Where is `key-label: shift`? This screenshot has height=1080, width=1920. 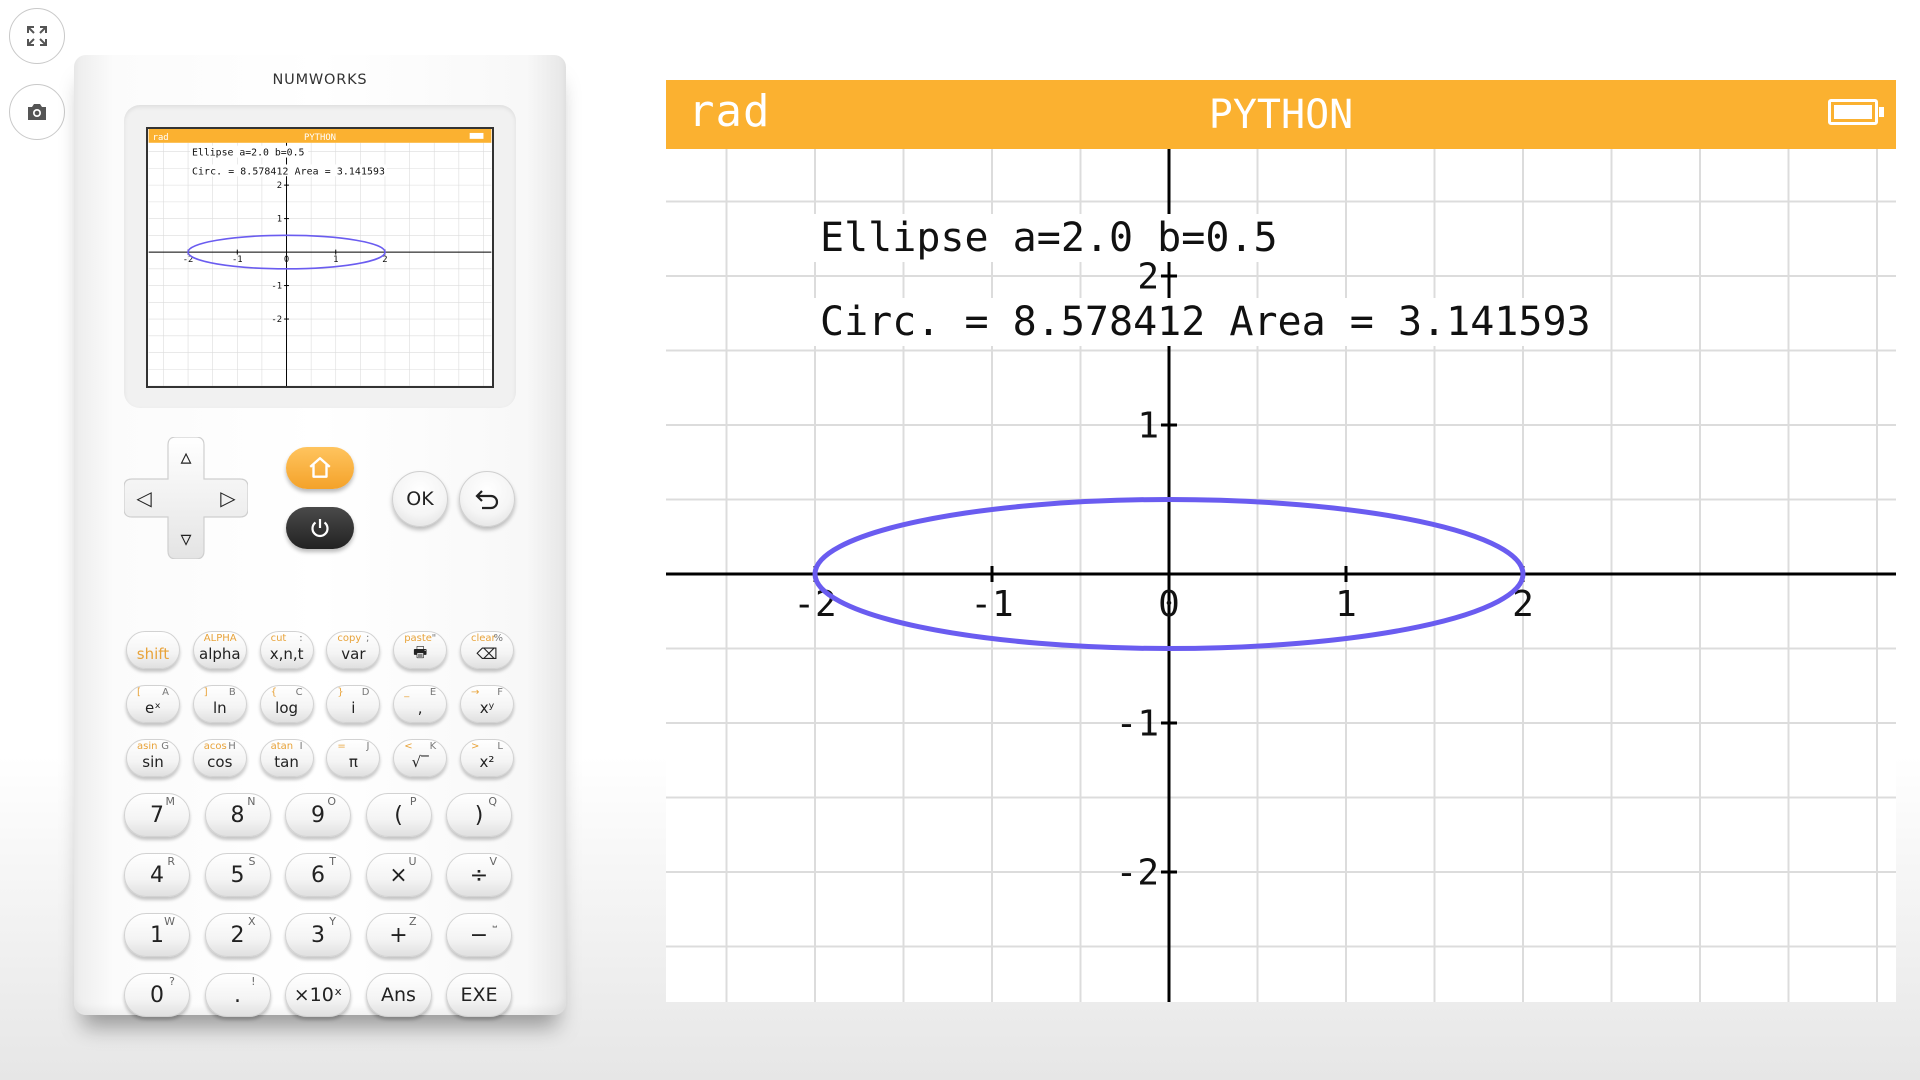
key-label: shift is located at coordinates (153, 654).